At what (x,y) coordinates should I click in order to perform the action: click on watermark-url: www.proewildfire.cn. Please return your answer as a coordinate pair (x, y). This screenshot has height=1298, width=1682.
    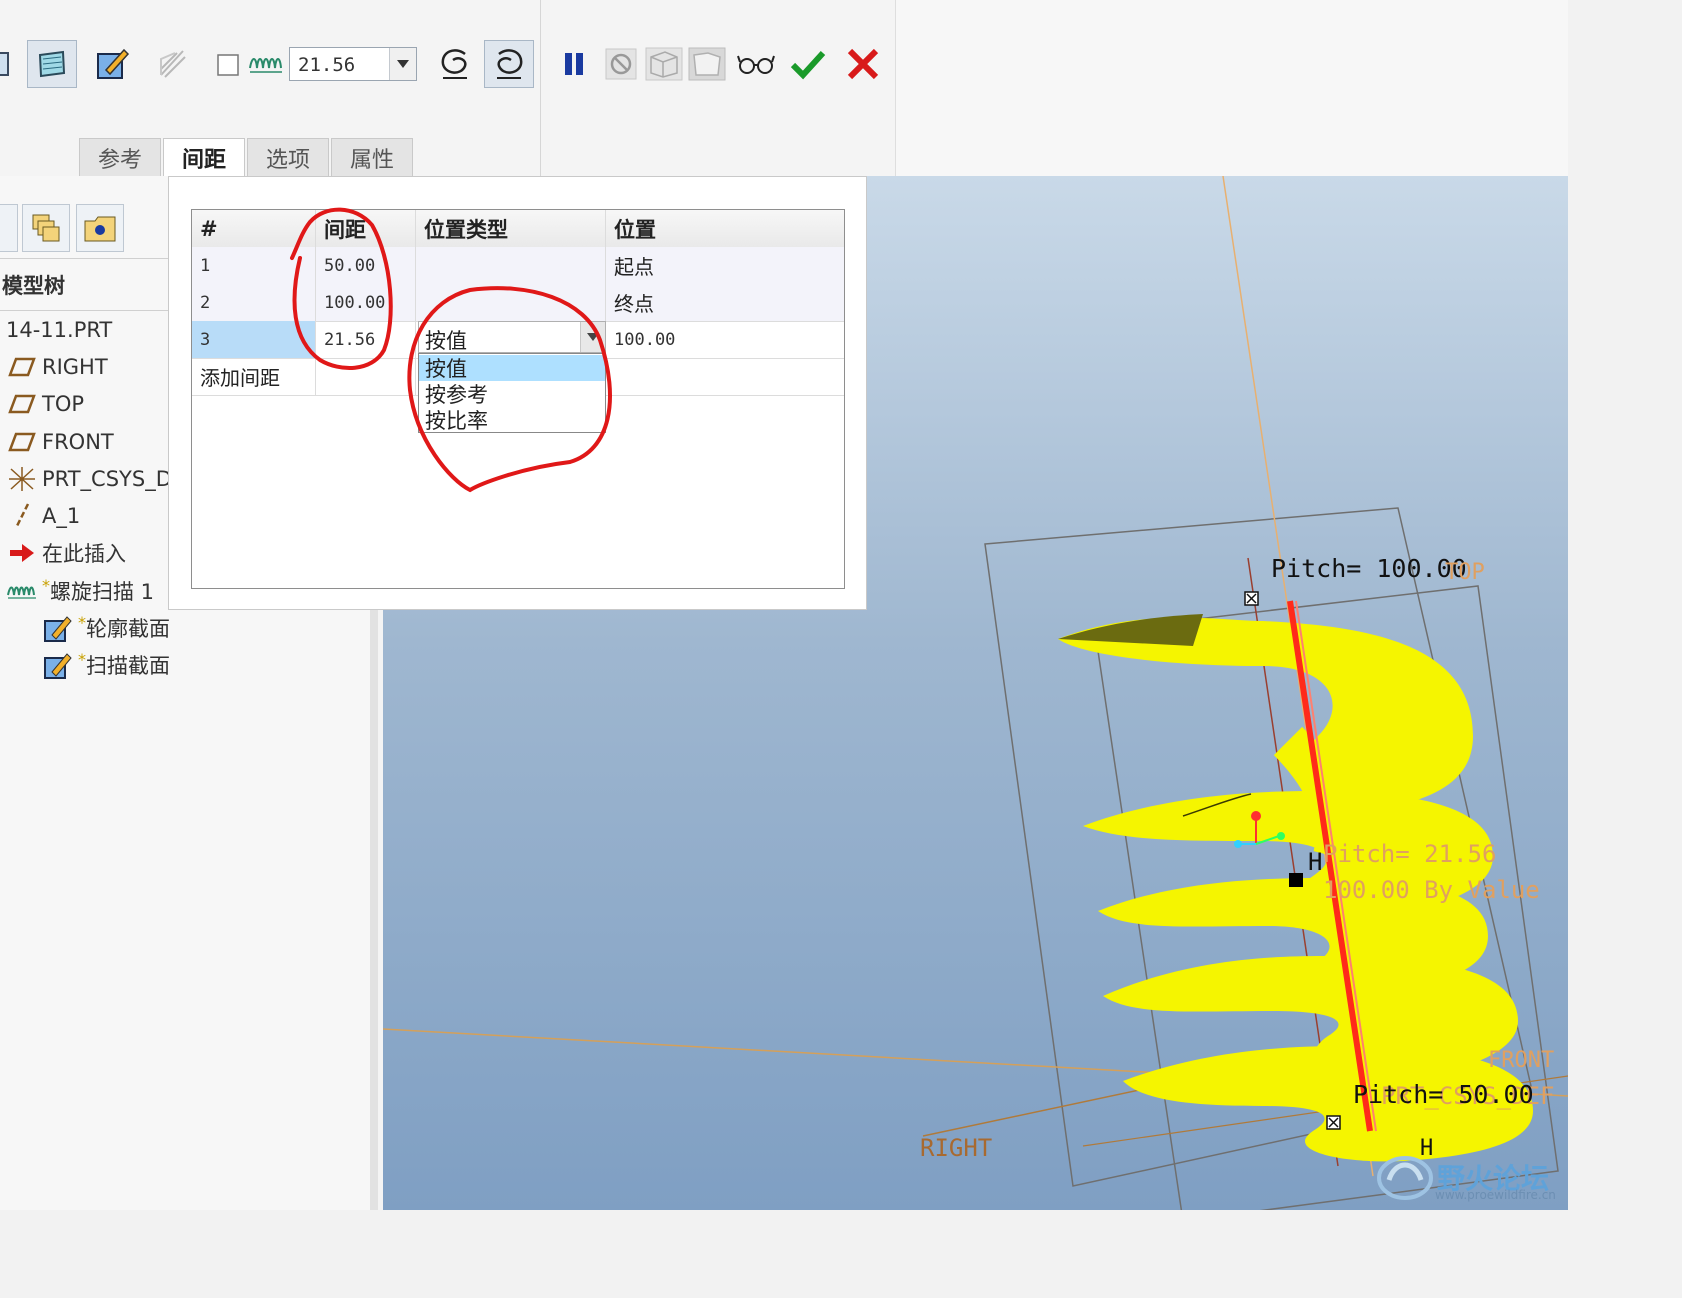
    Looking at the image, I should click on (1495, 1195).